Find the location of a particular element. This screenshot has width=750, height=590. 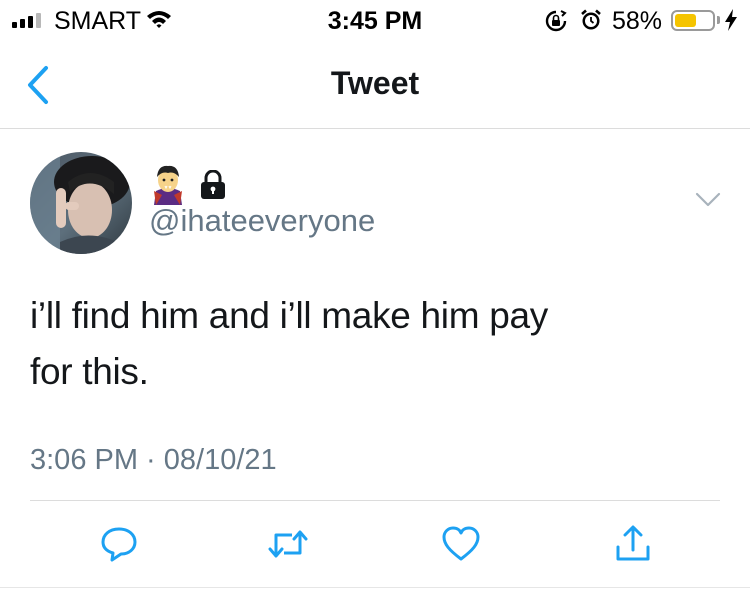

tweet-timestamp: 3:06 PM · 08/10/21 is located at coordinates (153, 460).